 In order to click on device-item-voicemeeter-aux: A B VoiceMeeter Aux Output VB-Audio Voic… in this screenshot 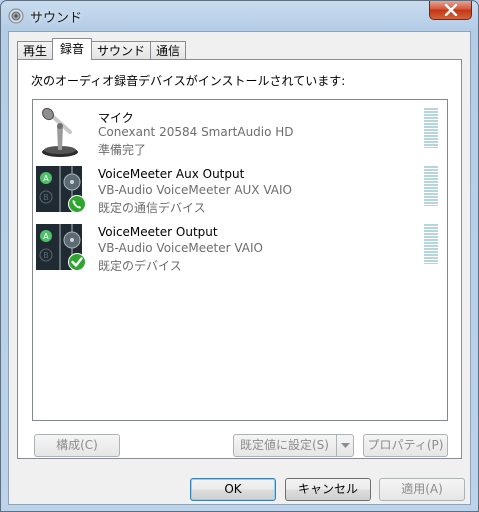, I will do `click(240, 190)`.